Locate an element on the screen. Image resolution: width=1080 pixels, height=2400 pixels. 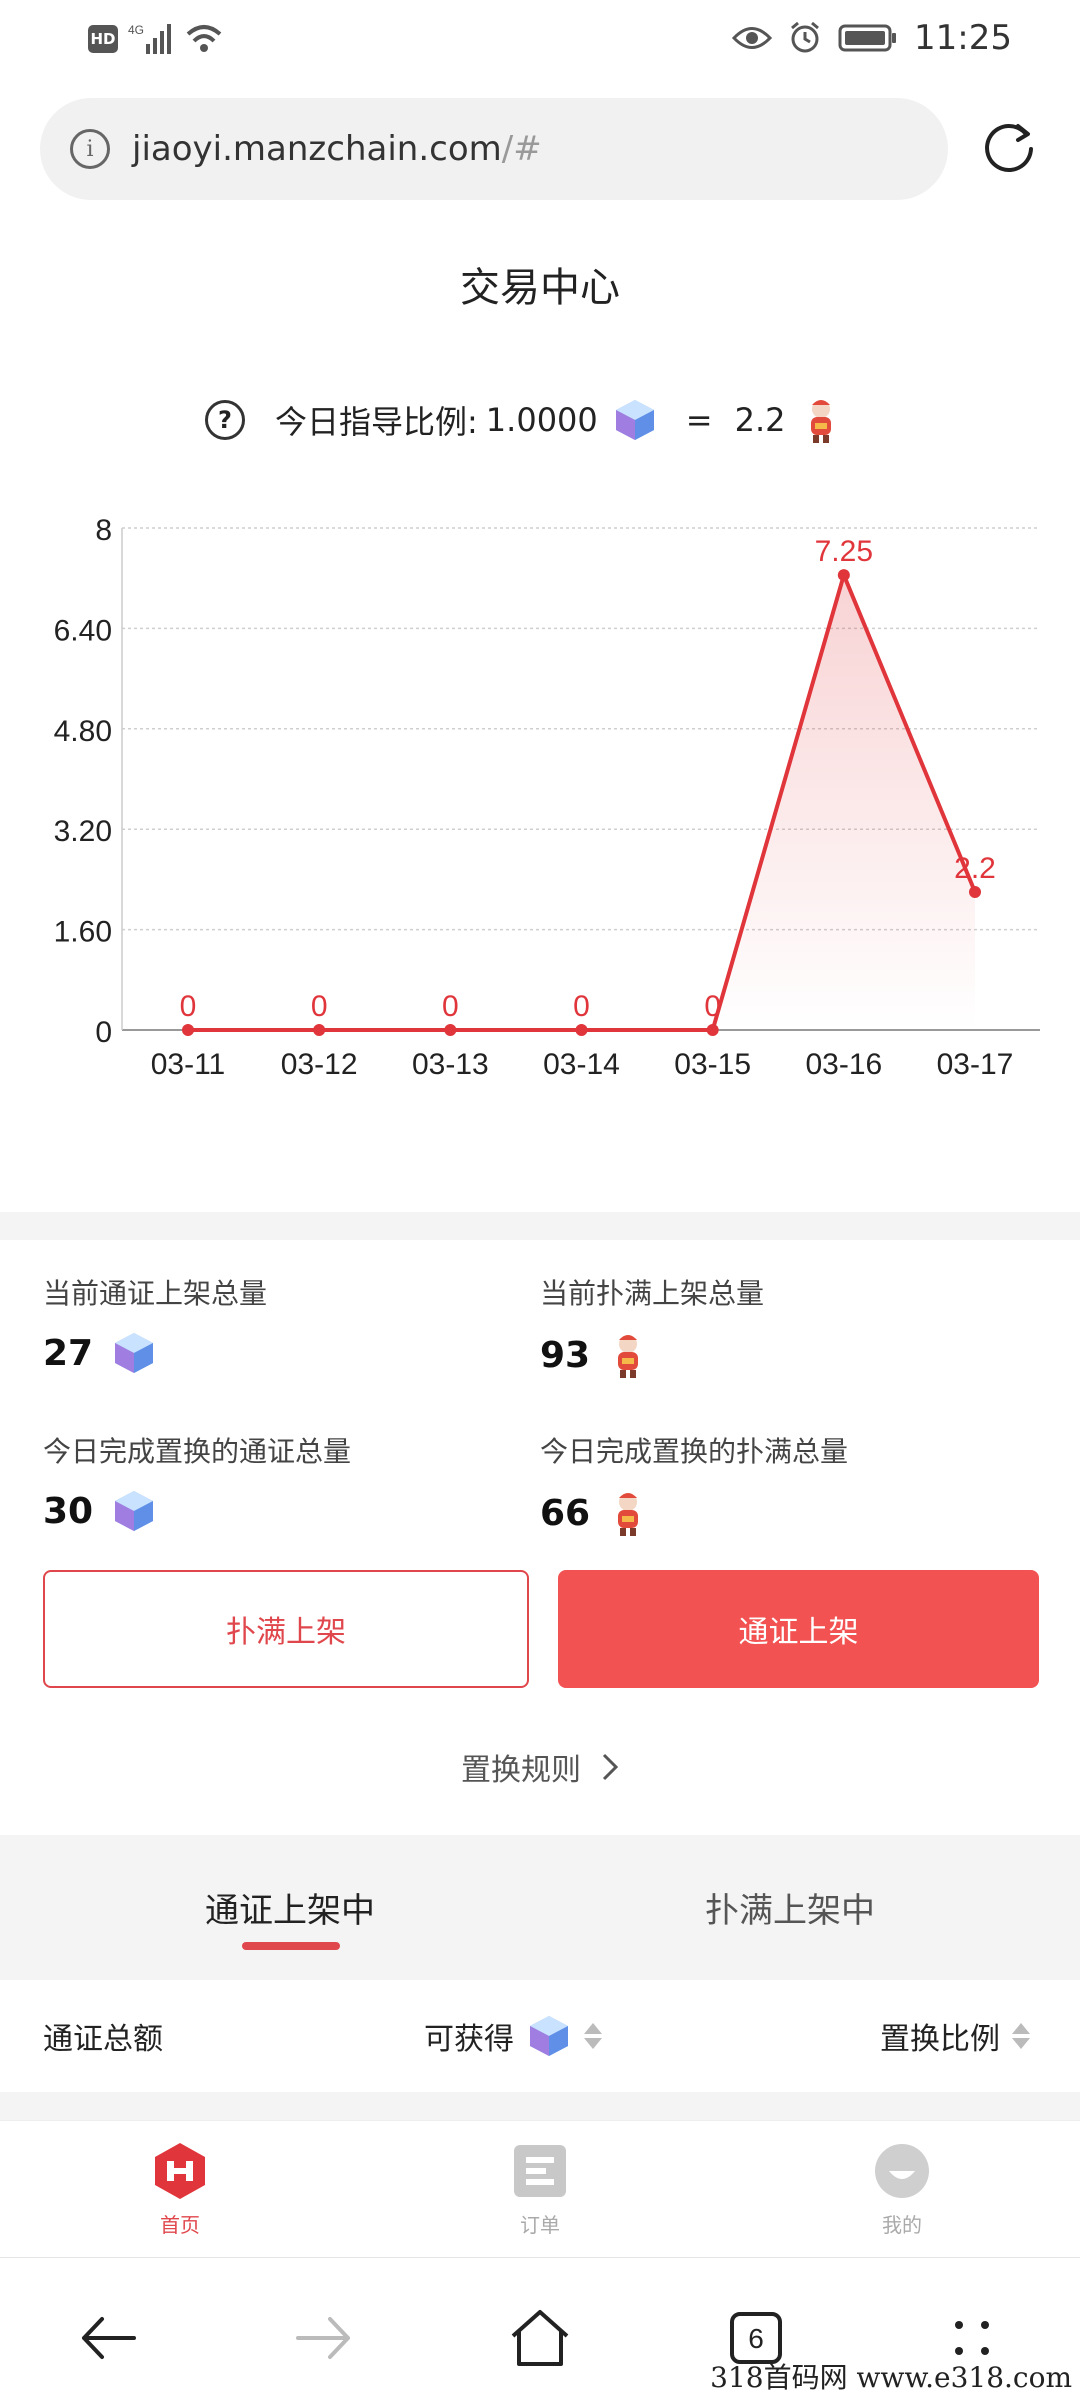
battery-icon is located at coordinates (867, 38).